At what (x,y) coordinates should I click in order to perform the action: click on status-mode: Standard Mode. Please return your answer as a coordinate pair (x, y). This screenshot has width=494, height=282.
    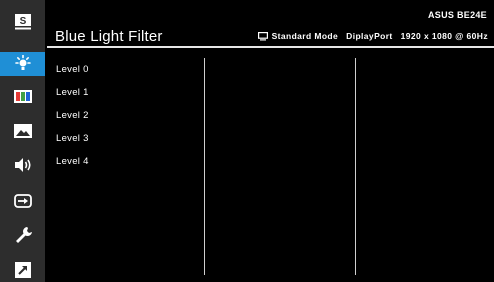
    Looking at the image, I should click on (298, 36).